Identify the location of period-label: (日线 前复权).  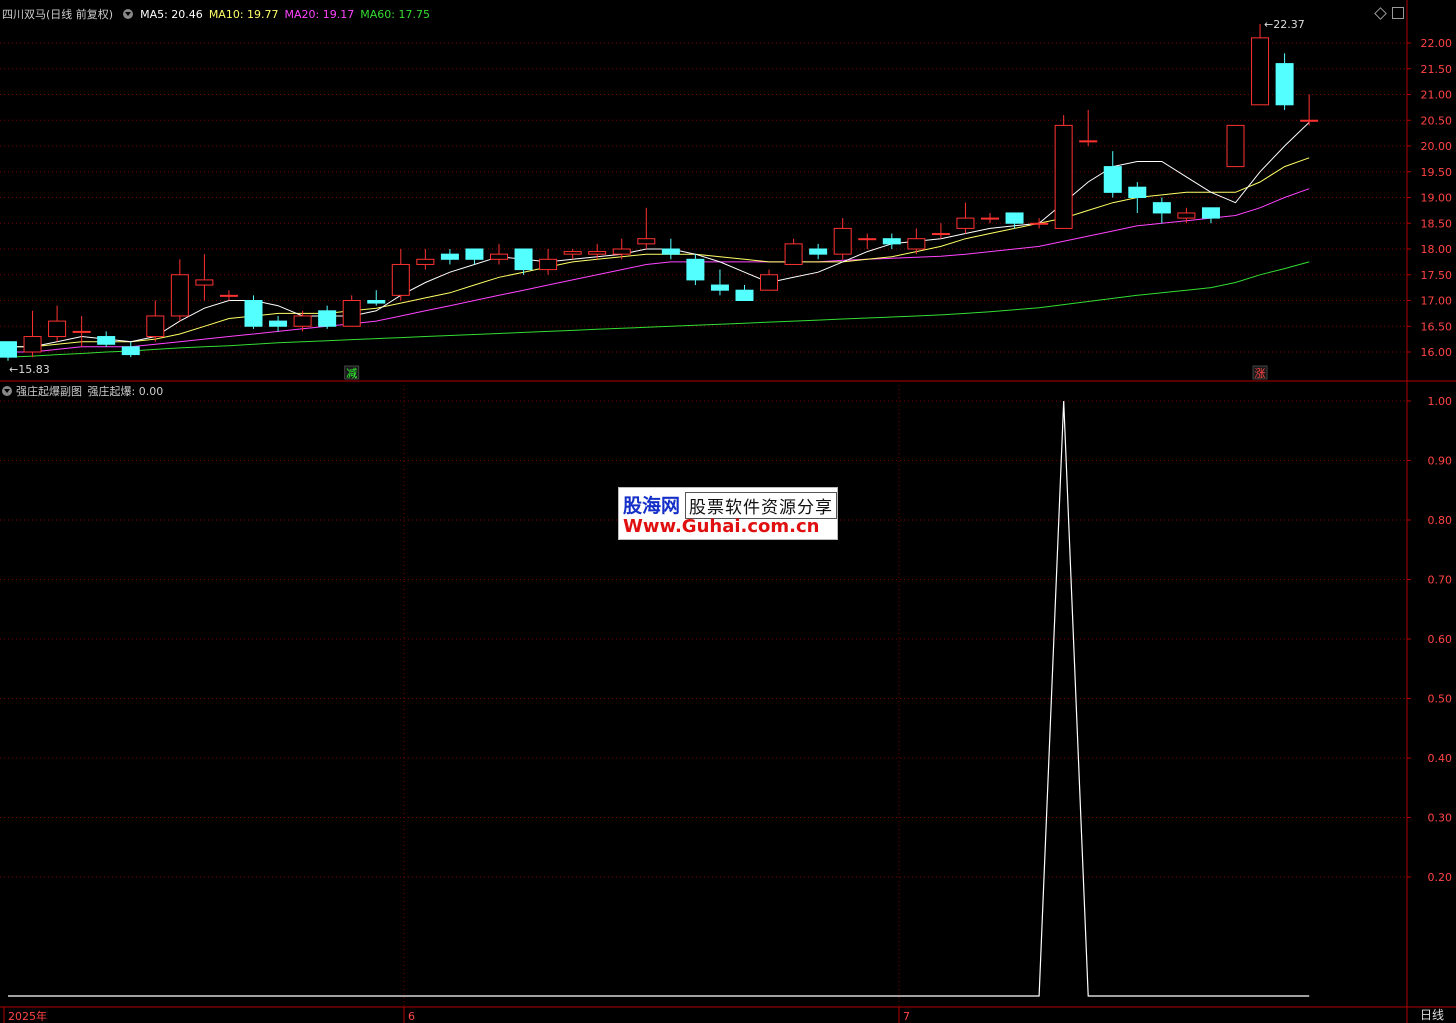
(80, 14).